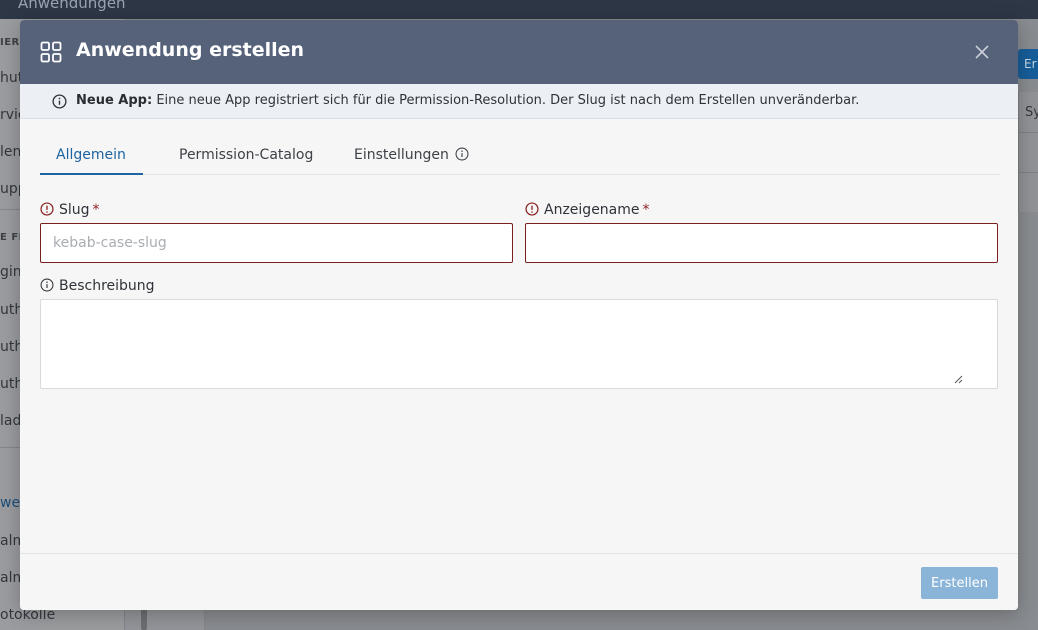 The image size is (1038, 630). I want to click on background-sidebar-item: lad, so click(11, 421).